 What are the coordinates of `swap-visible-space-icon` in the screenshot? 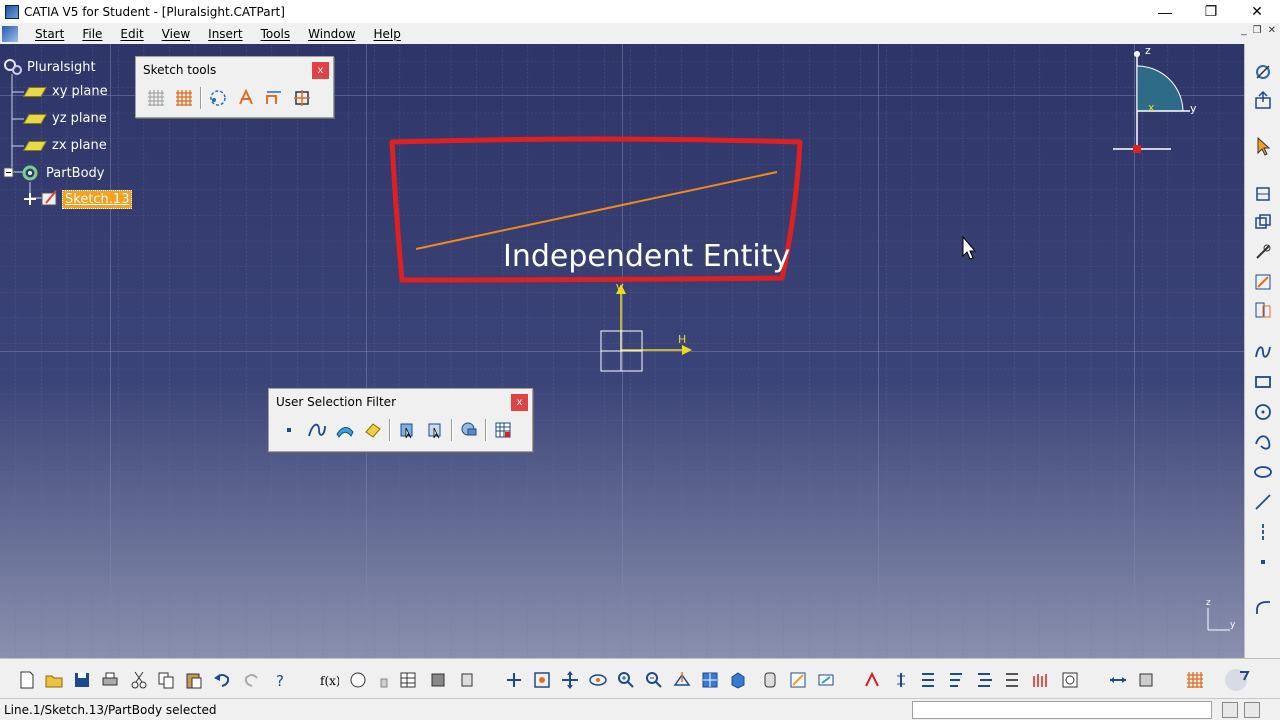 It's located at (826, 680).